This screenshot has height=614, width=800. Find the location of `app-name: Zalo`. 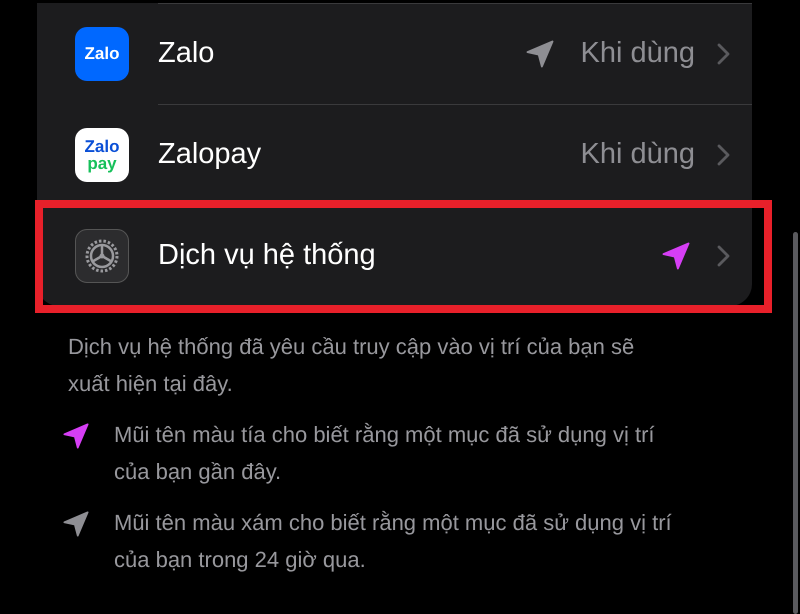

app-name: Zalo is located at coordinates (187, 54).